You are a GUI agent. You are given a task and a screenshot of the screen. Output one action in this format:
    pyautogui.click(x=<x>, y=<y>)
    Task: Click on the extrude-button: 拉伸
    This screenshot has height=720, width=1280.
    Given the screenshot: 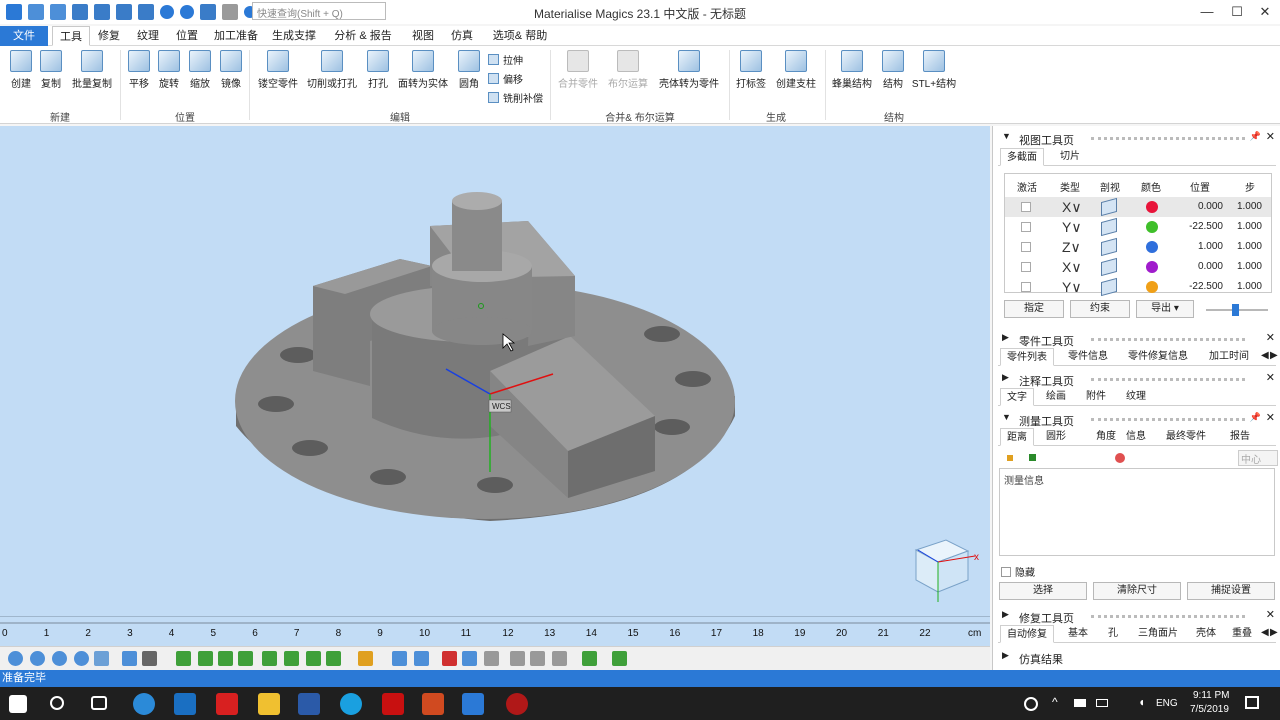 What is the action you would take?
    pyautogui.click(x=505, y=59)
    